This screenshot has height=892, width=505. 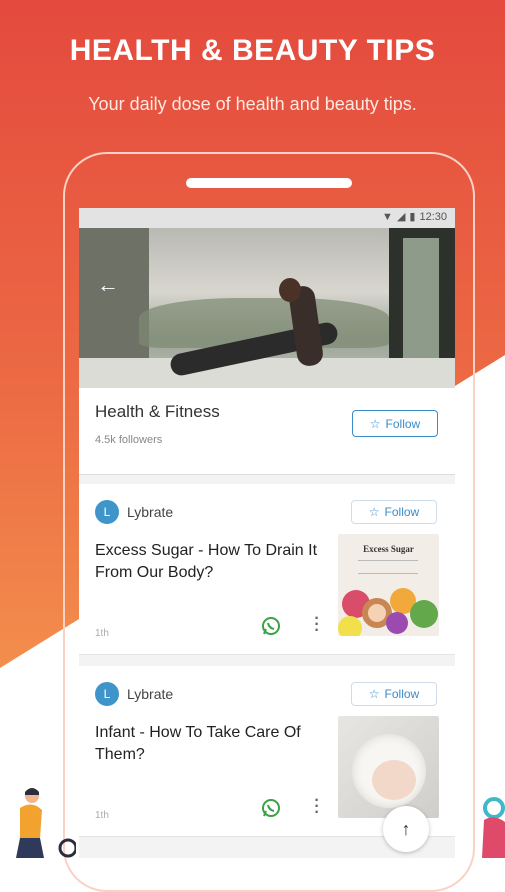 I want to click on topic-followers: 4.5k followers, so click(x=129, y=440).